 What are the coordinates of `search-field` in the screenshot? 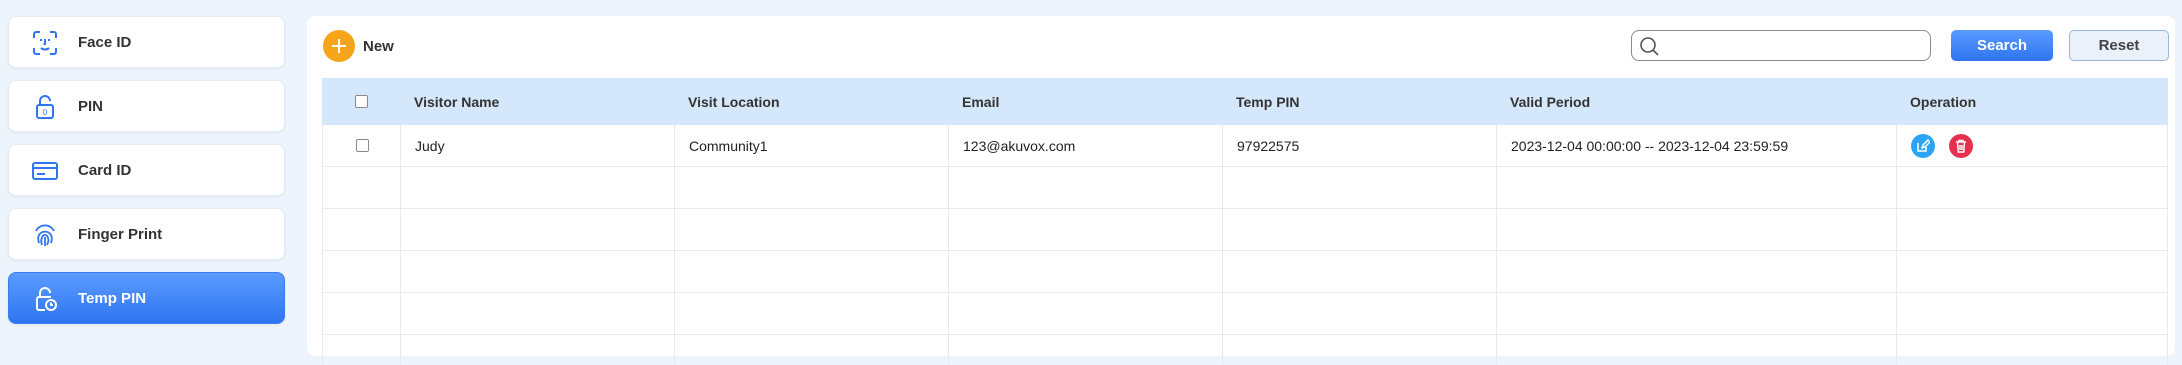 It's located at (1781, 45).